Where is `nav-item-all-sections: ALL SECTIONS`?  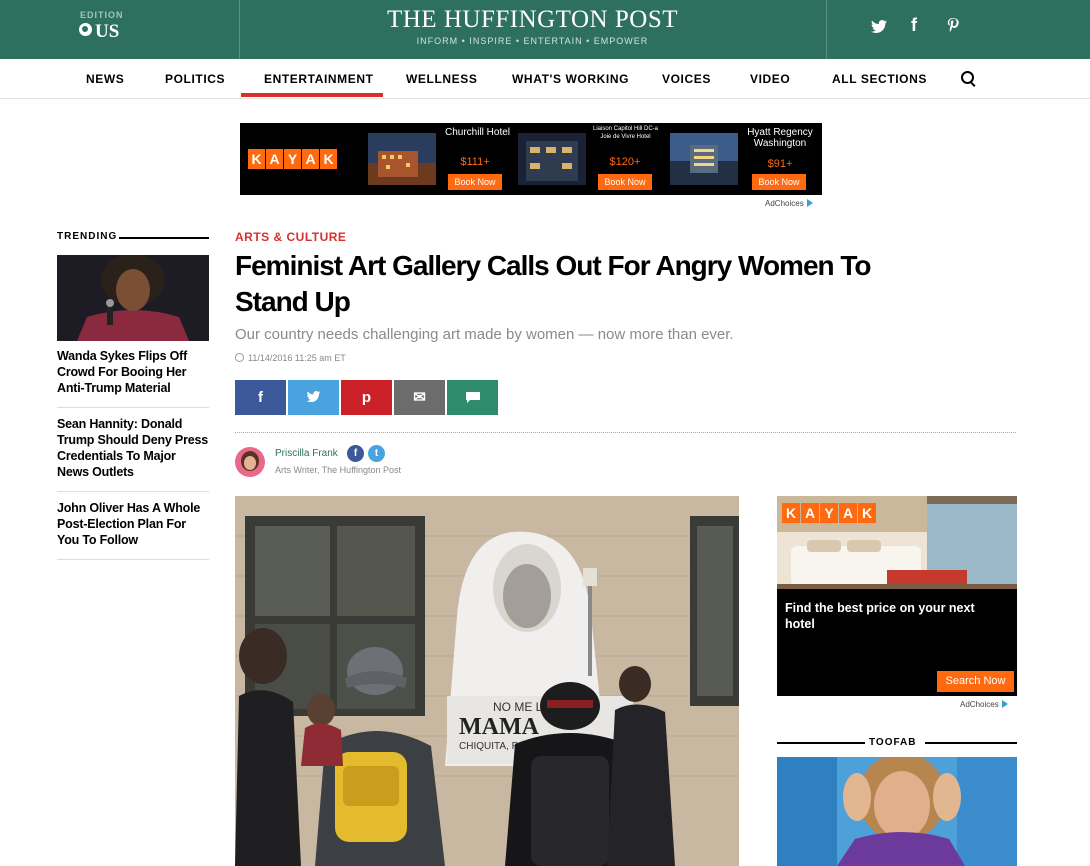
nav-item-all-sections: ALL SECTIONS is located at coordinates (879, 79).